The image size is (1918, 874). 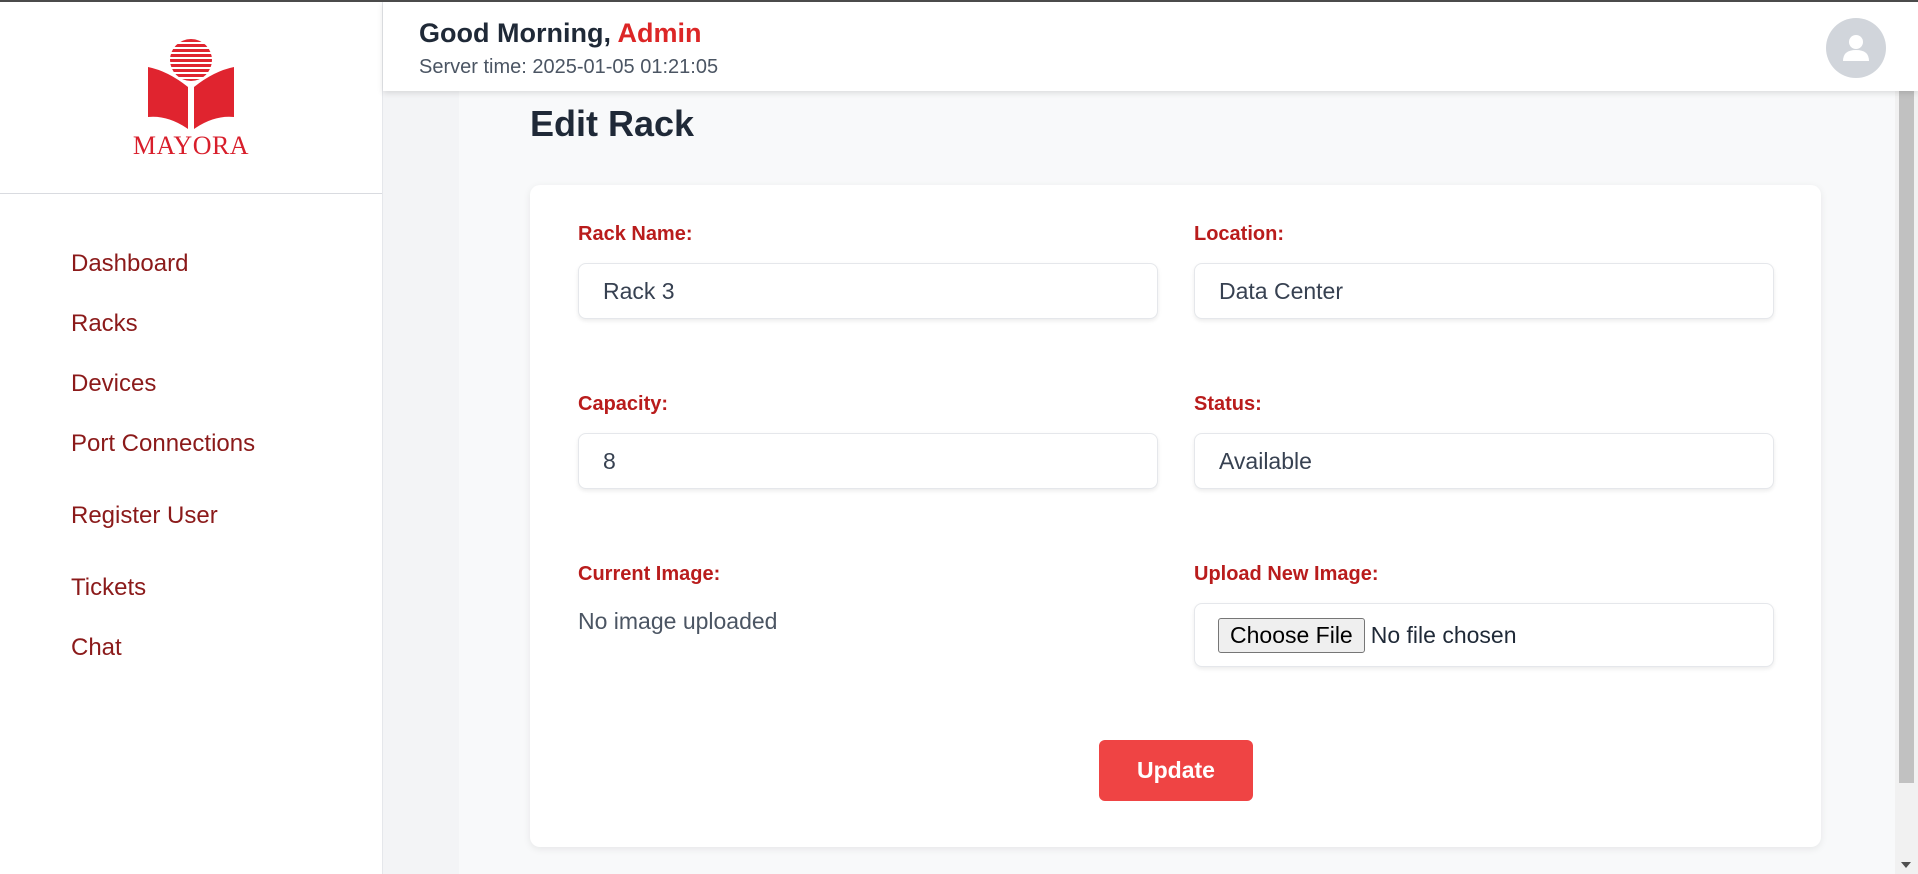 I want to click on status-label: Status:, so click(x=1228, y=404).